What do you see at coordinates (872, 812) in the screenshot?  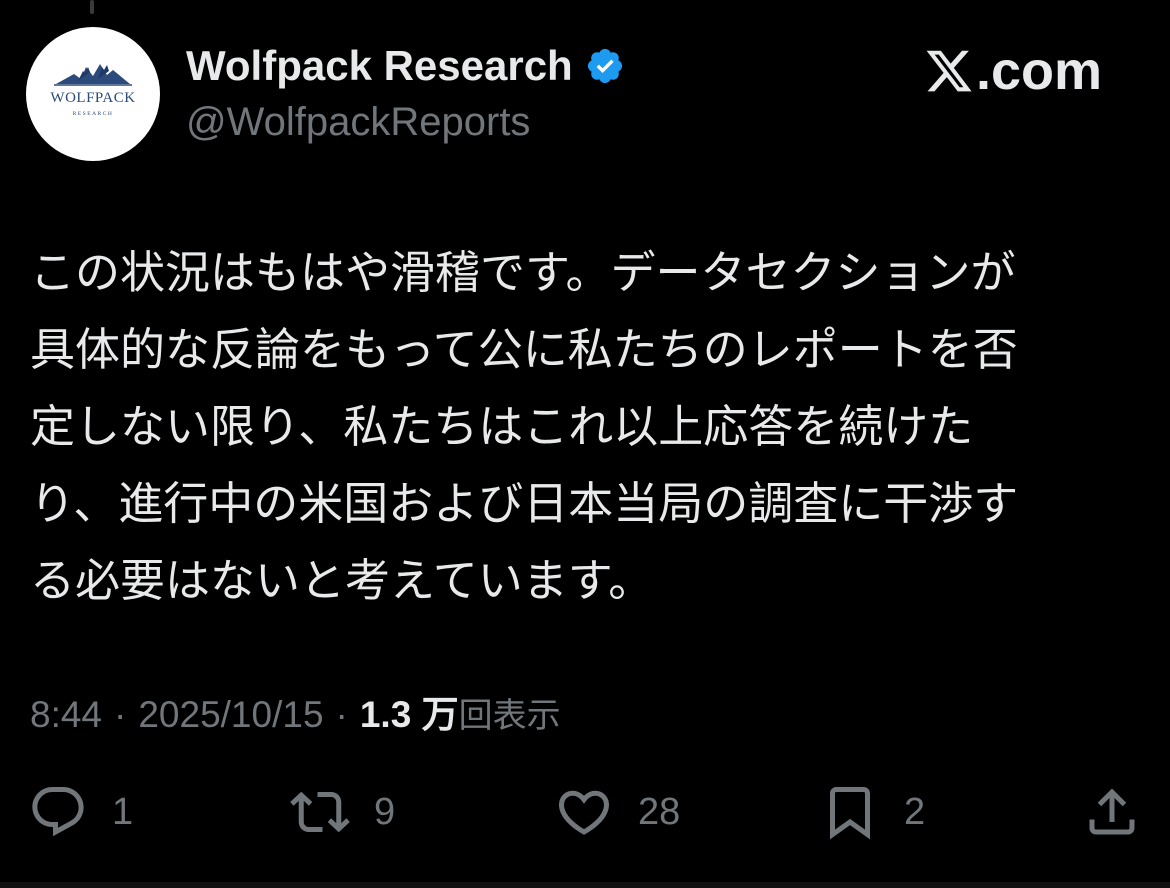 I see `bookmark-button: 2` at bounding box center [872, 812].